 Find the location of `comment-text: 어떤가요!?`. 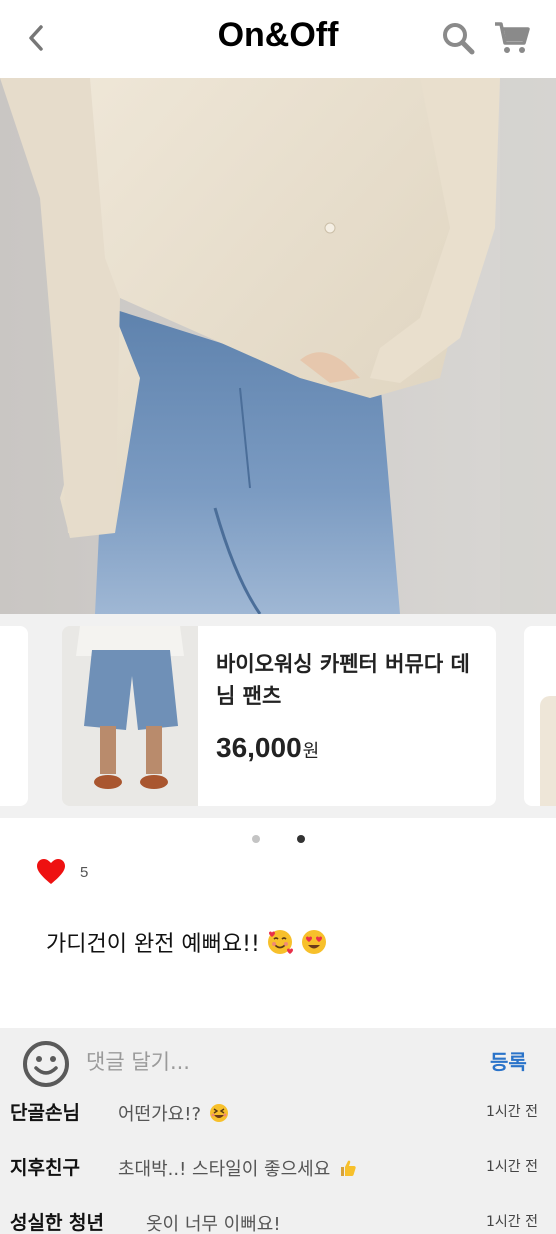

comment-text: 어떤가요!? is located at coordinates (173, 1113).